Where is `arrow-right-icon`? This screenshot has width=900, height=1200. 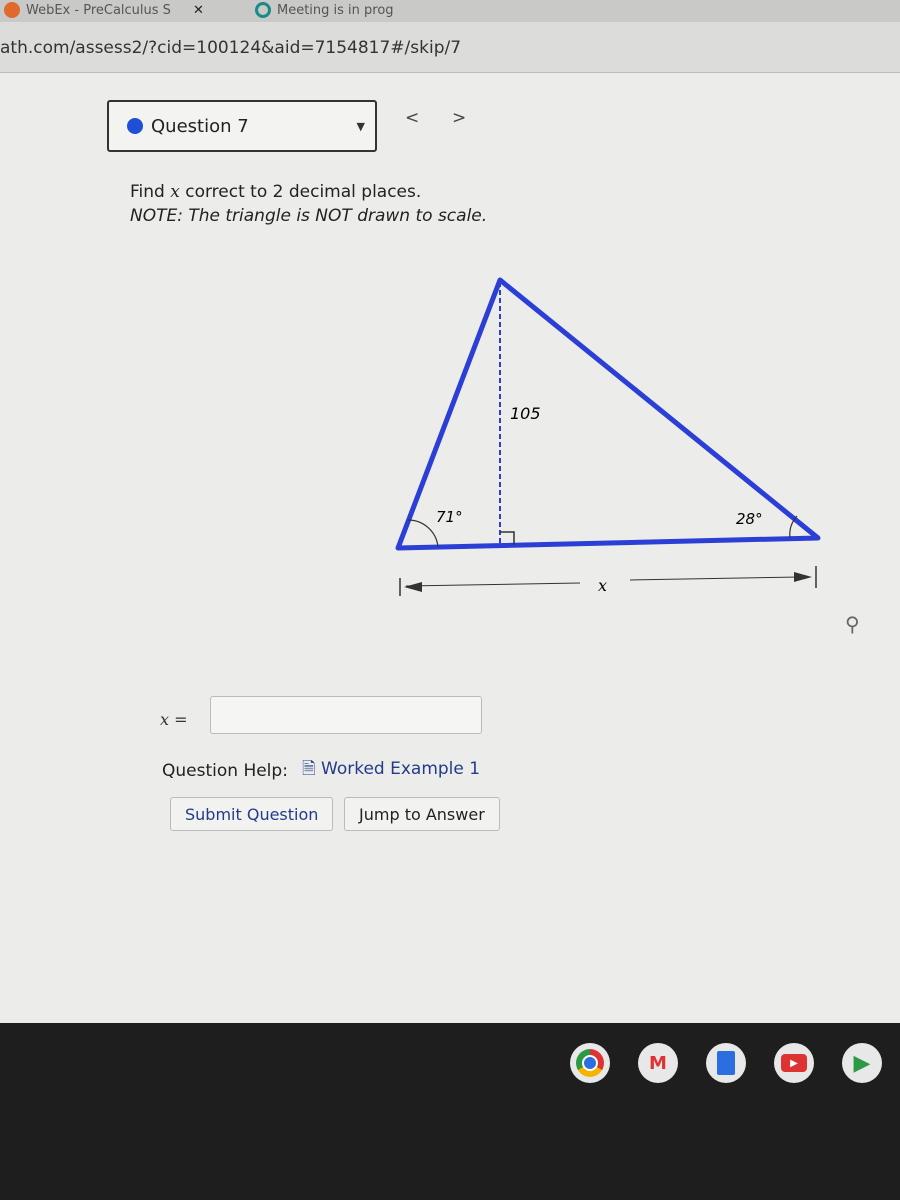 arrow-right-icon is located at coordinates (803, 577).